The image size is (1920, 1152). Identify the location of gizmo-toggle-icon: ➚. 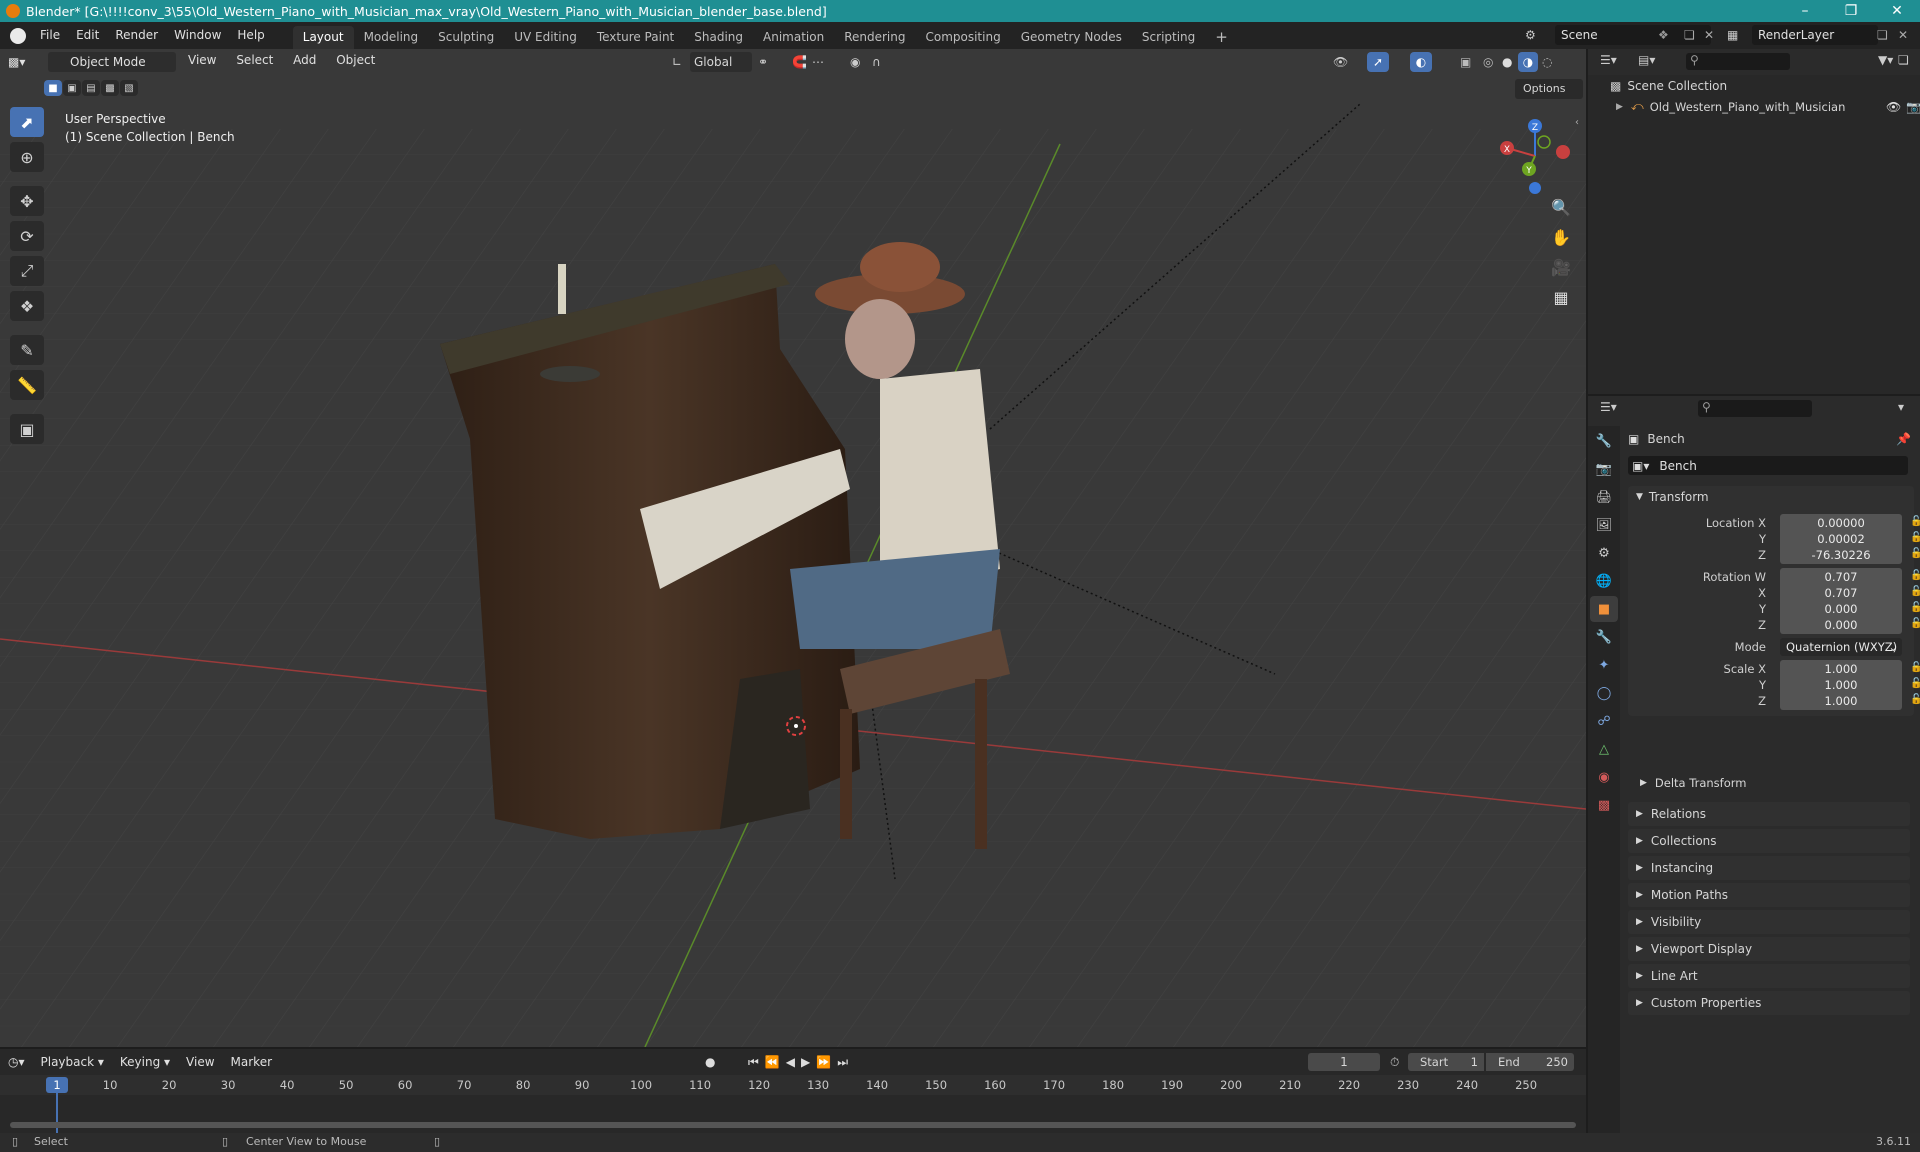
(1378, 62).